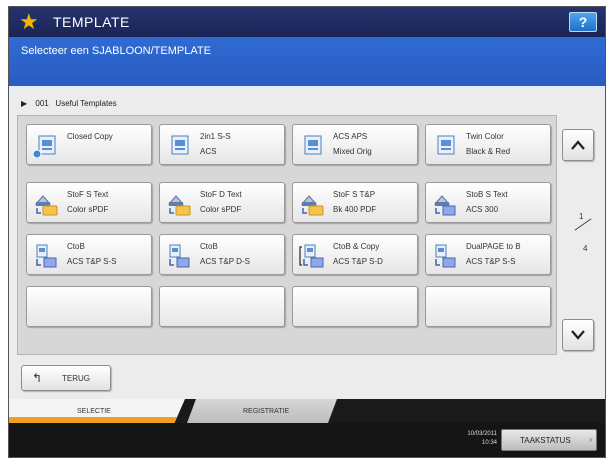  What do you see at coordinates (29, 21) in the screenshot?
I see `star-icon: ★` at bounding box center [29, 21].